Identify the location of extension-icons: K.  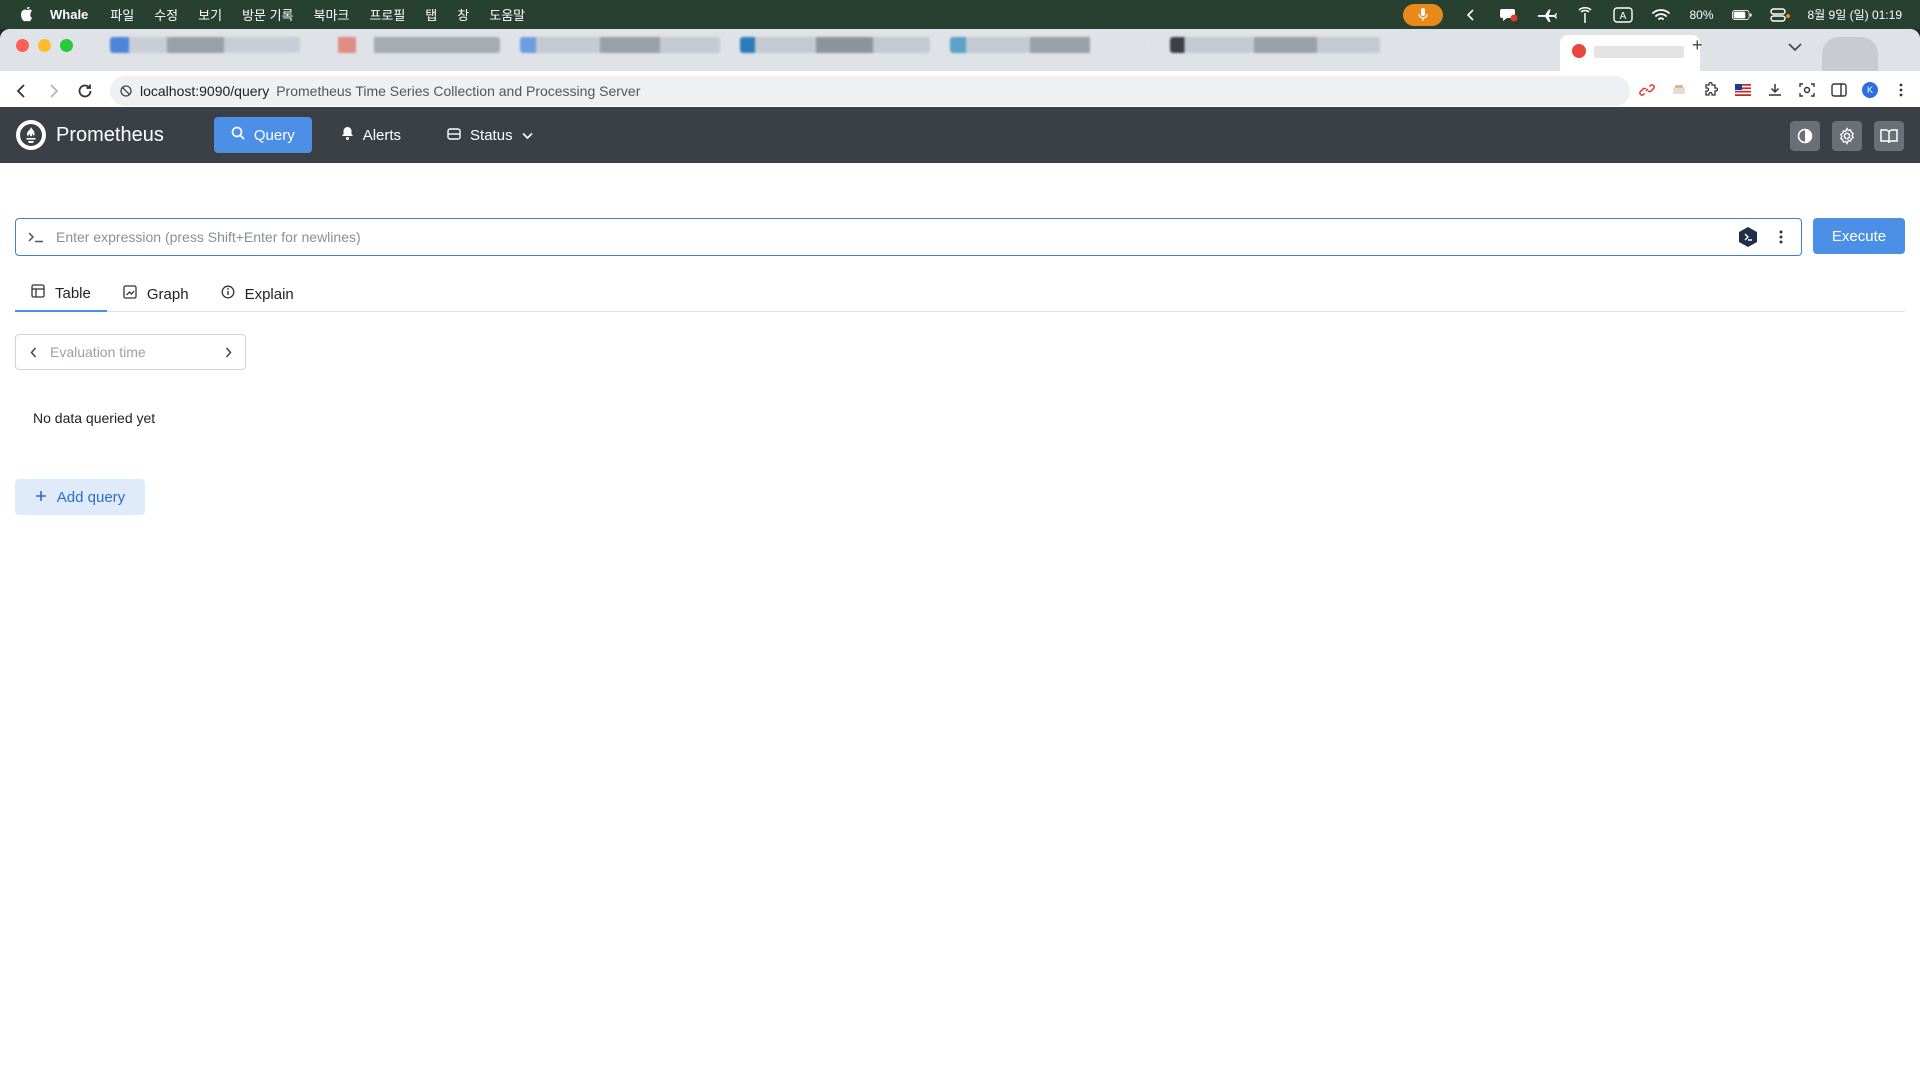
(1774, 90).